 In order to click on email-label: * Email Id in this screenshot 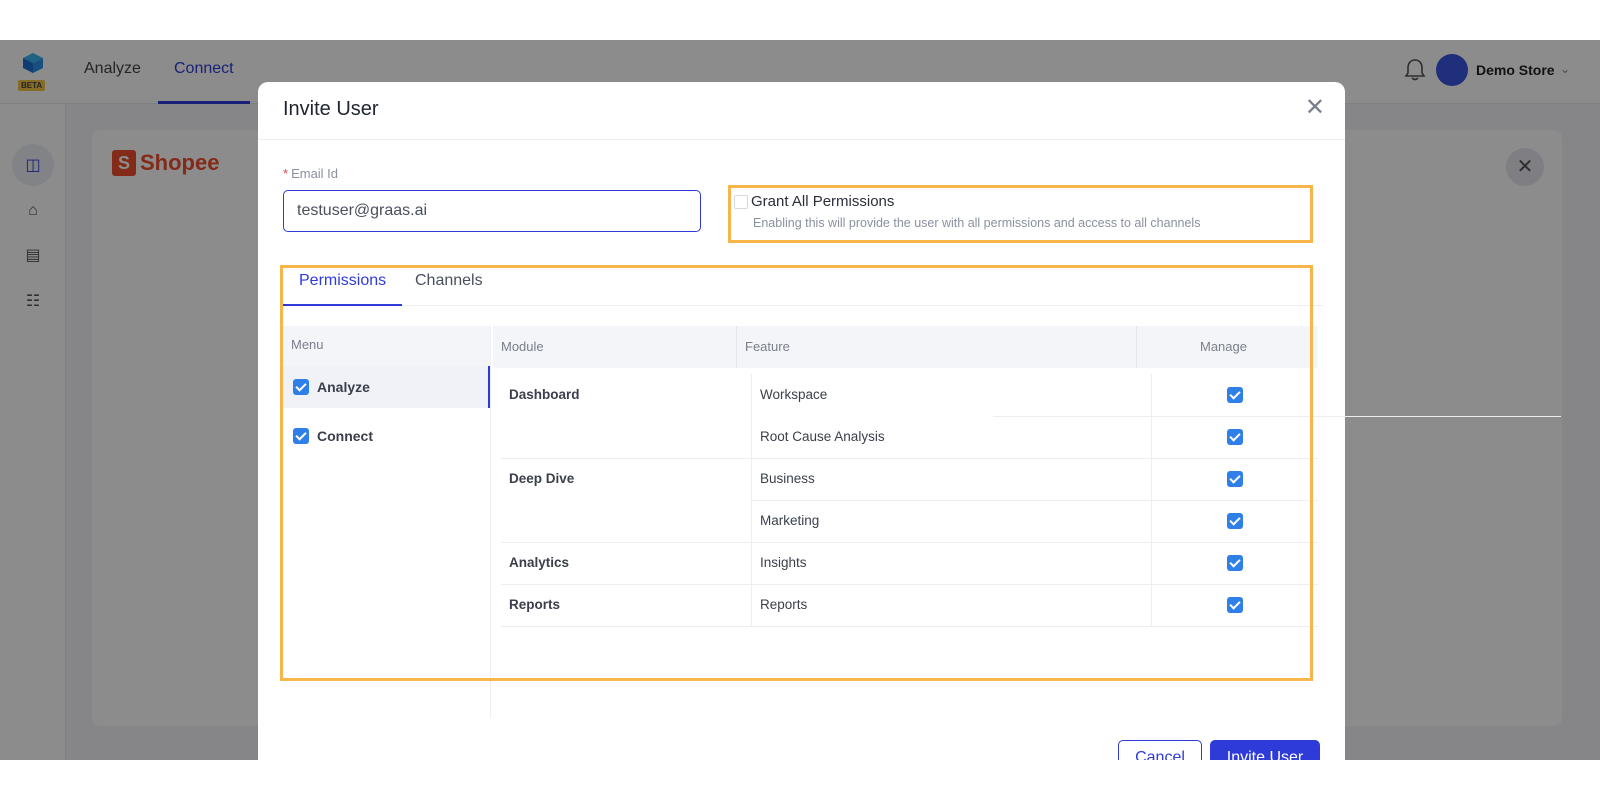, I will do `click(310, 173)`.